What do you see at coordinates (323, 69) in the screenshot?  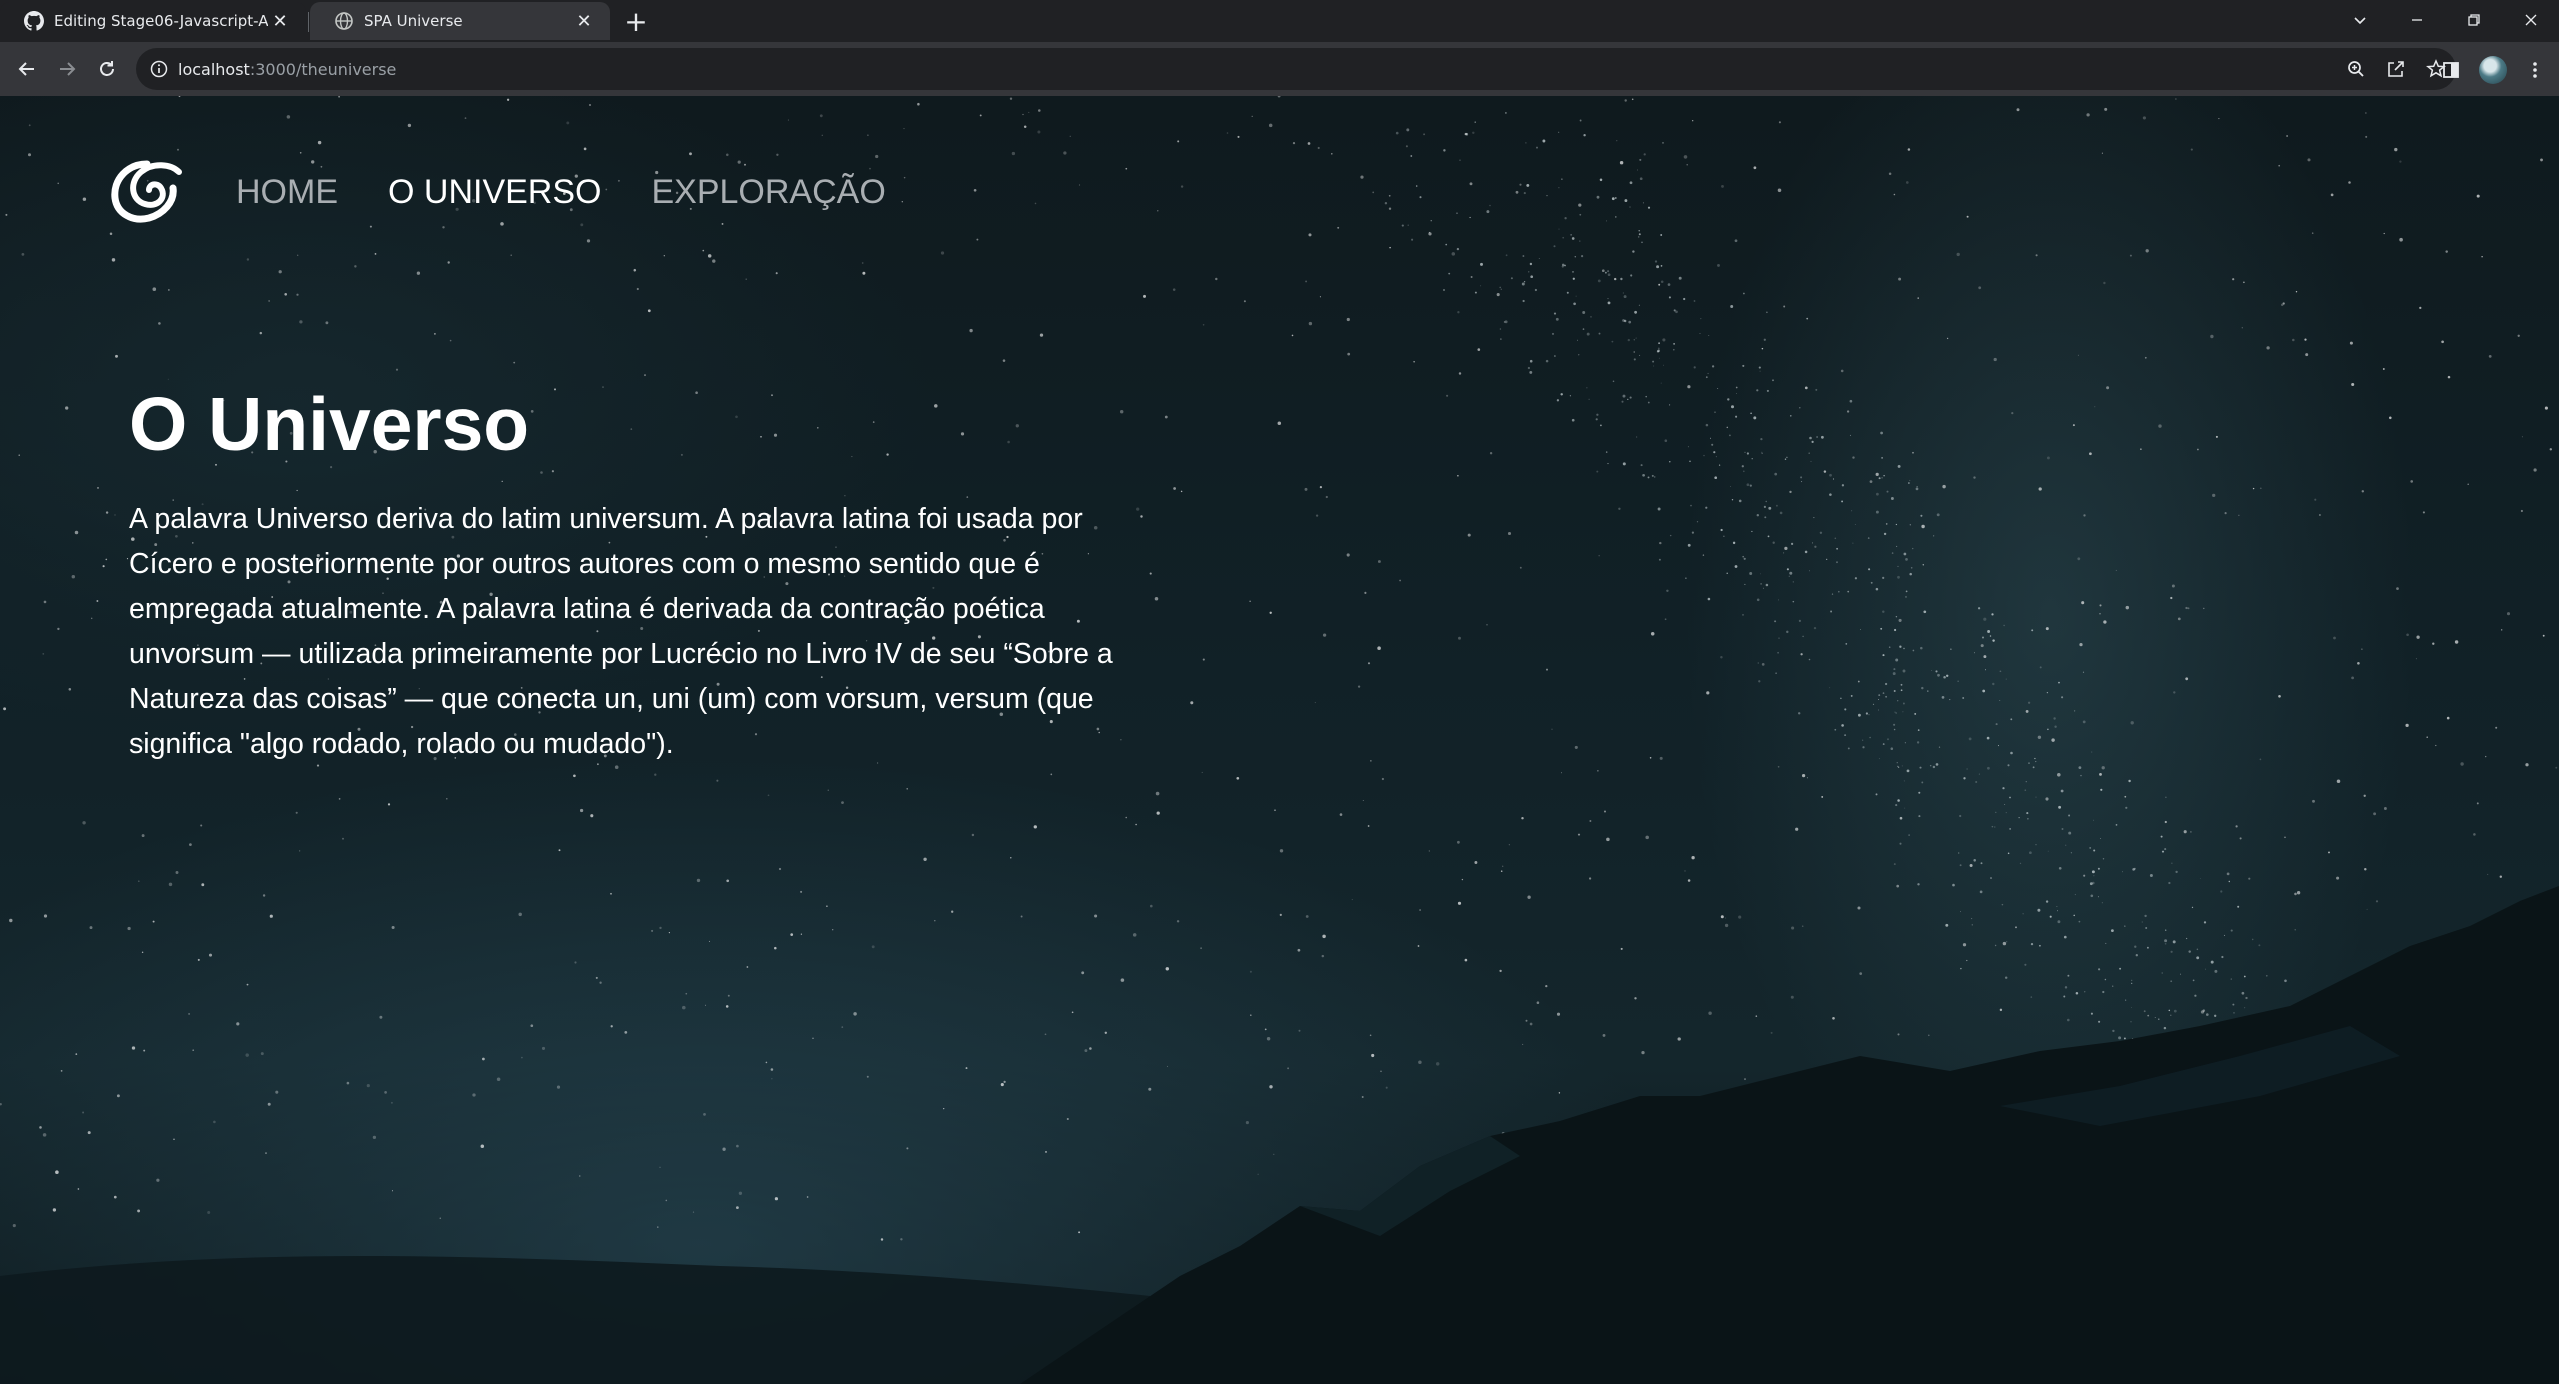 I see `url-path: :3000/theuniverse` at bounding box center [323, 69].